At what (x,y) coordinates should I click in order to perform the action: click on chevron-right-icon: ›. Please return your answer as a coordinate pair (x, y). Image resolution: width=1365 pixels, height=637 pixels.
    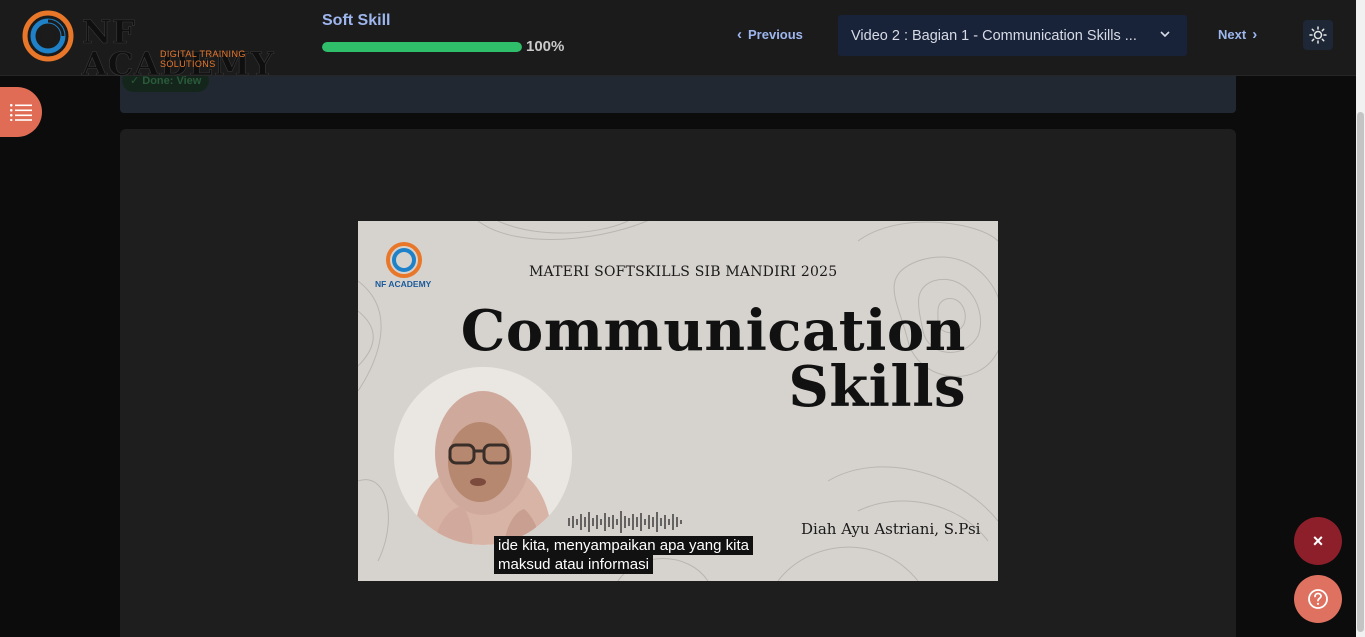
    Looking at the image, I should click on (1255, 34).